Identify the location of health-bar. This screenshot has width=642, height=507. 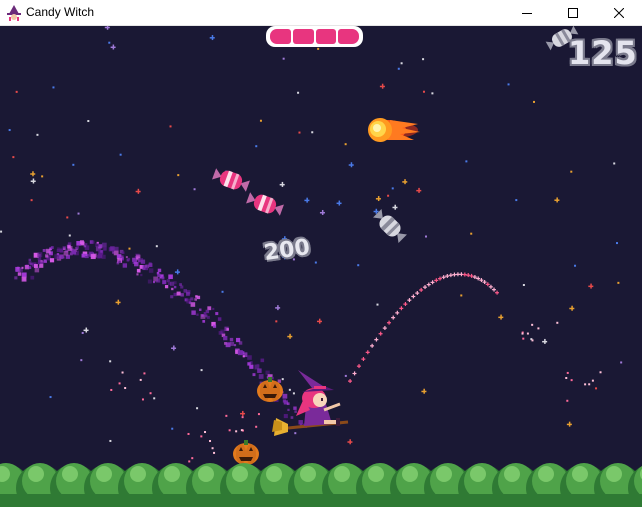
(314, 36).